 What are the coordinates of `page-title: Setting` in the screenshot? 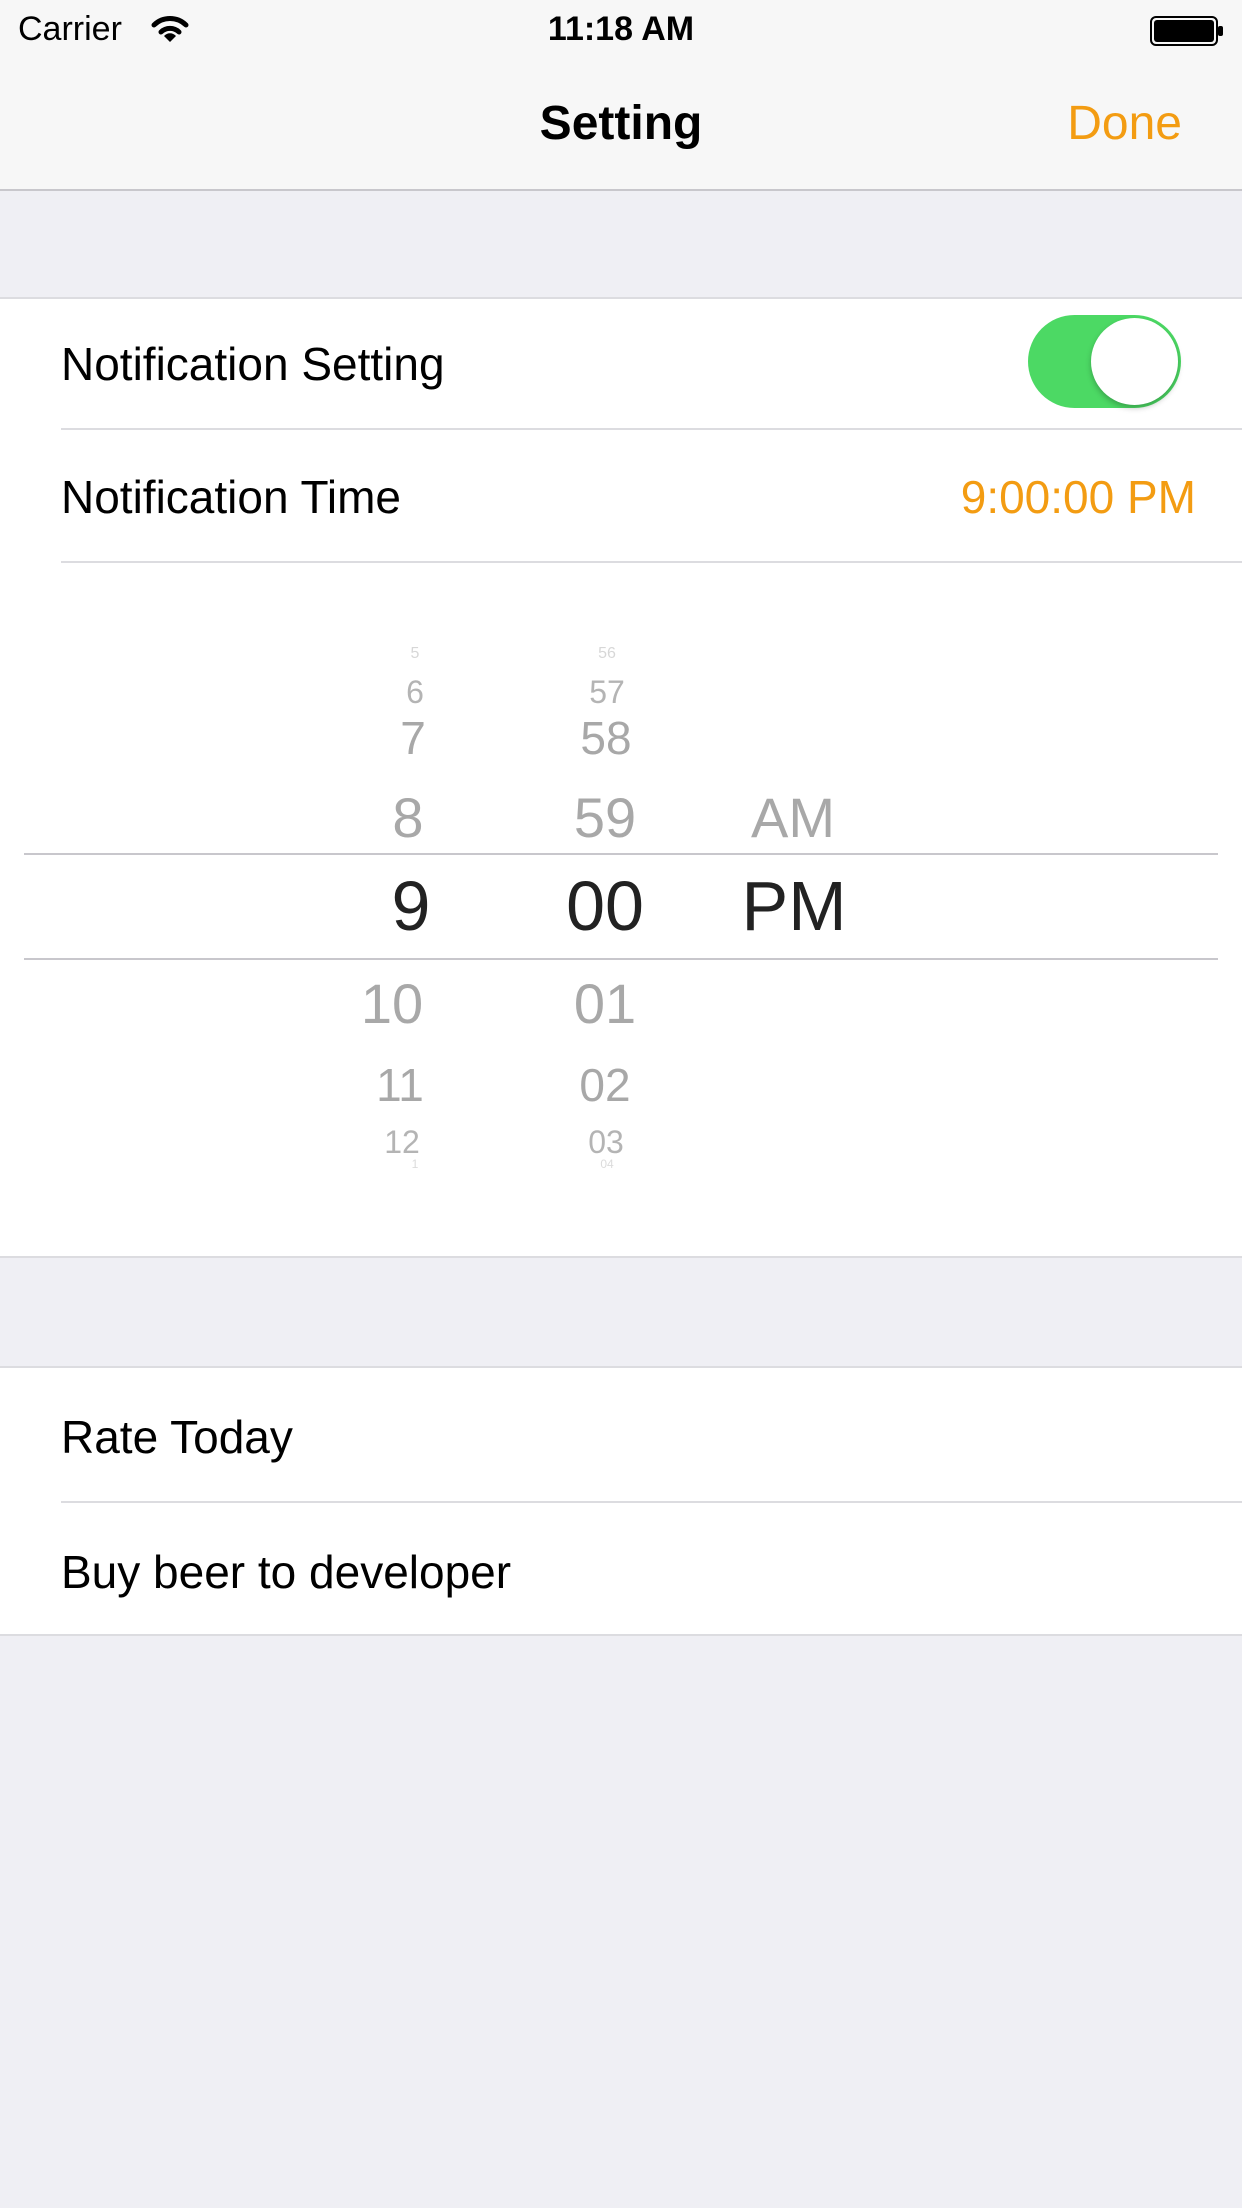 It's located at (621, 123).